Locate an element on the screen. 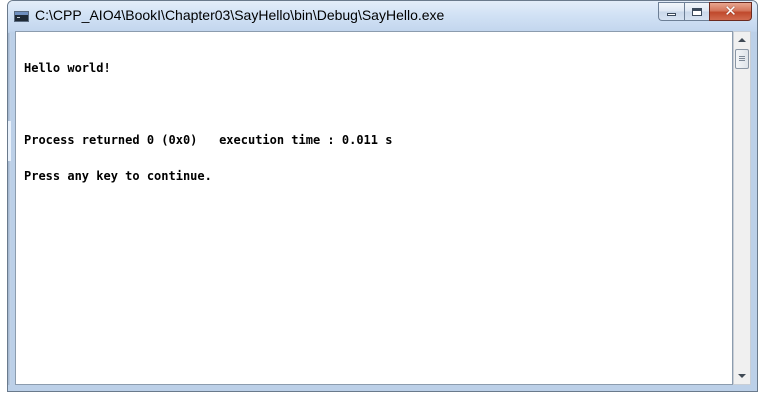 The image size is (764, 393). minimize-icon is located at coordinates (671, 14).